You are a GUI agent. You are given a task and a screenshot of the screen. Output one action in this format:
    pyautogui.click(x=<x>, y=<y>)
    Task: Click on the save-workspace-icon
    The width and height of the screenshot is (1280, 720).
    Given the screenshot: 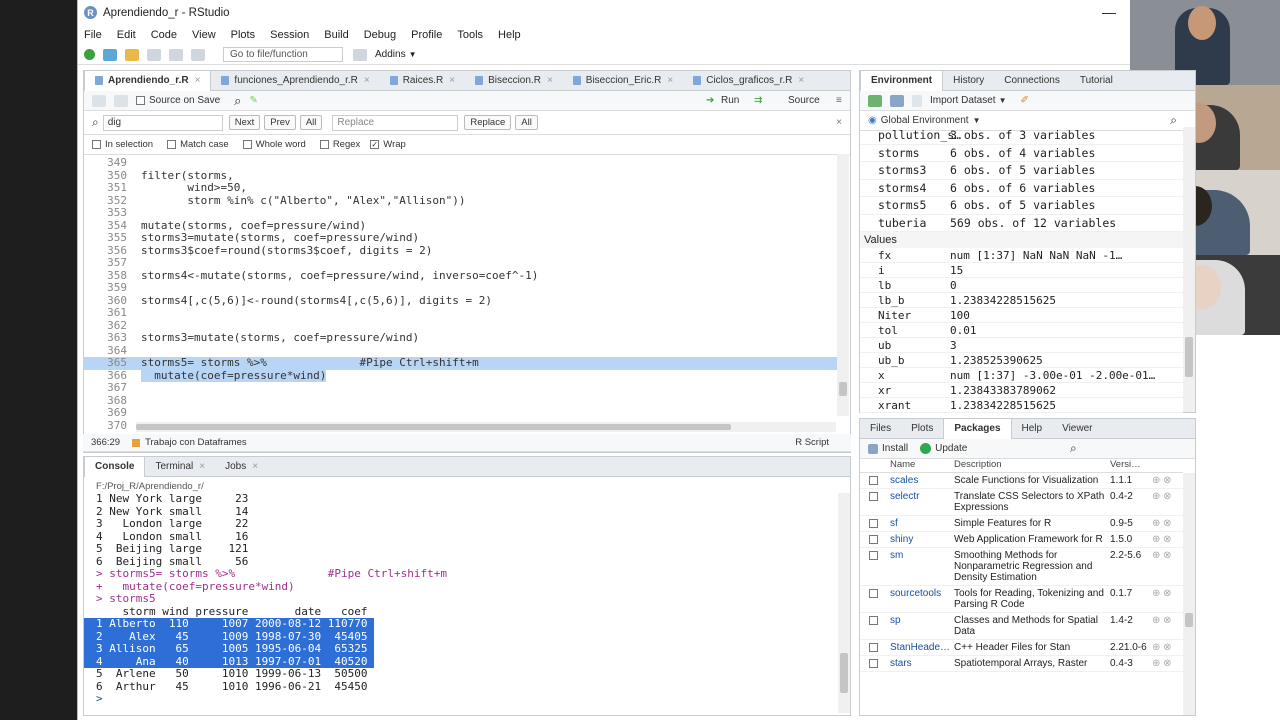 What is the action you would take?
    pyautogui.click(x=897, y=100)
    